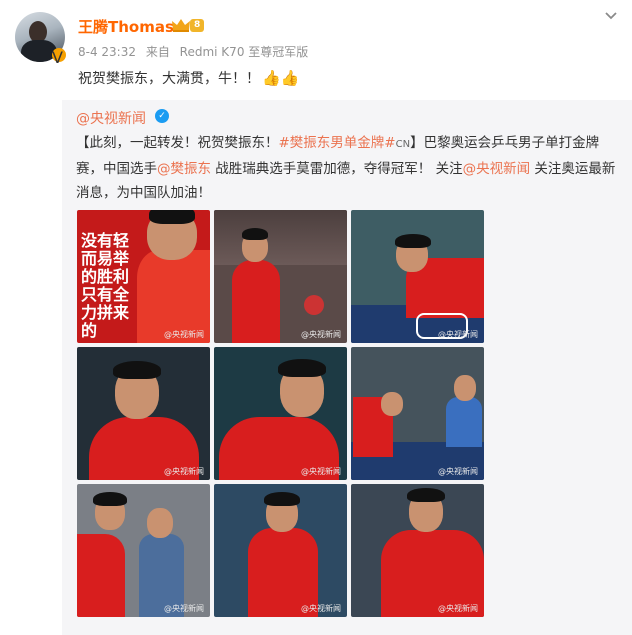  I want to click on status-body: 祝贺樊振东，大满贯，牛！！, so click(169, 79).